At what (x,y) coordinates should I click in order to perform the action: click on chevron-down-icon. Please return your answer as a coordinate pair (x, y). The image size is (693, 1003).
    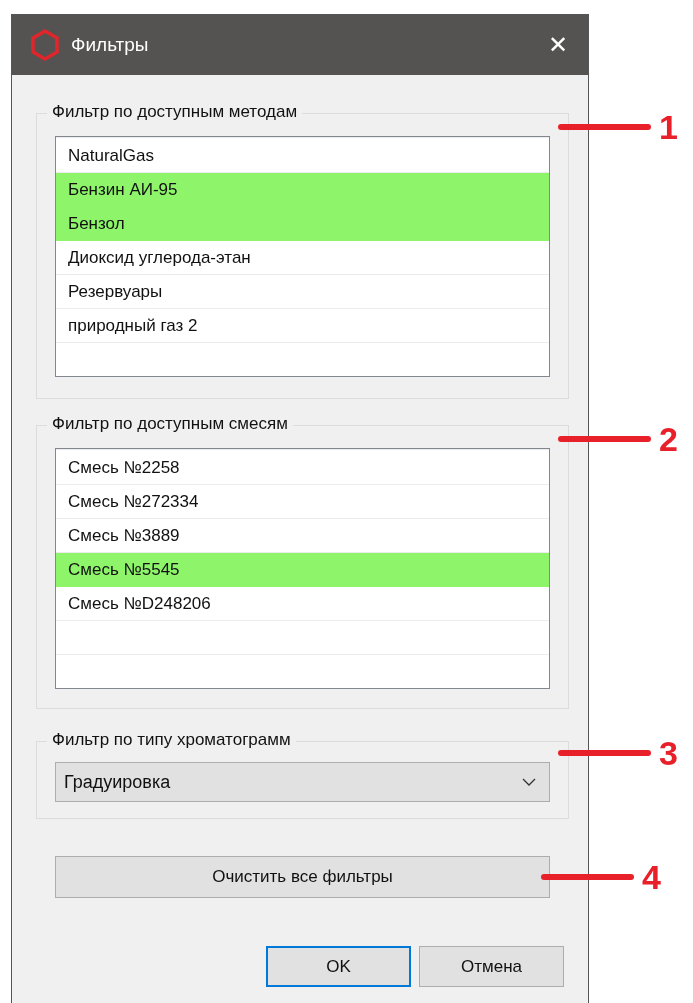
    Looking at the image, I should click on (529, 782).